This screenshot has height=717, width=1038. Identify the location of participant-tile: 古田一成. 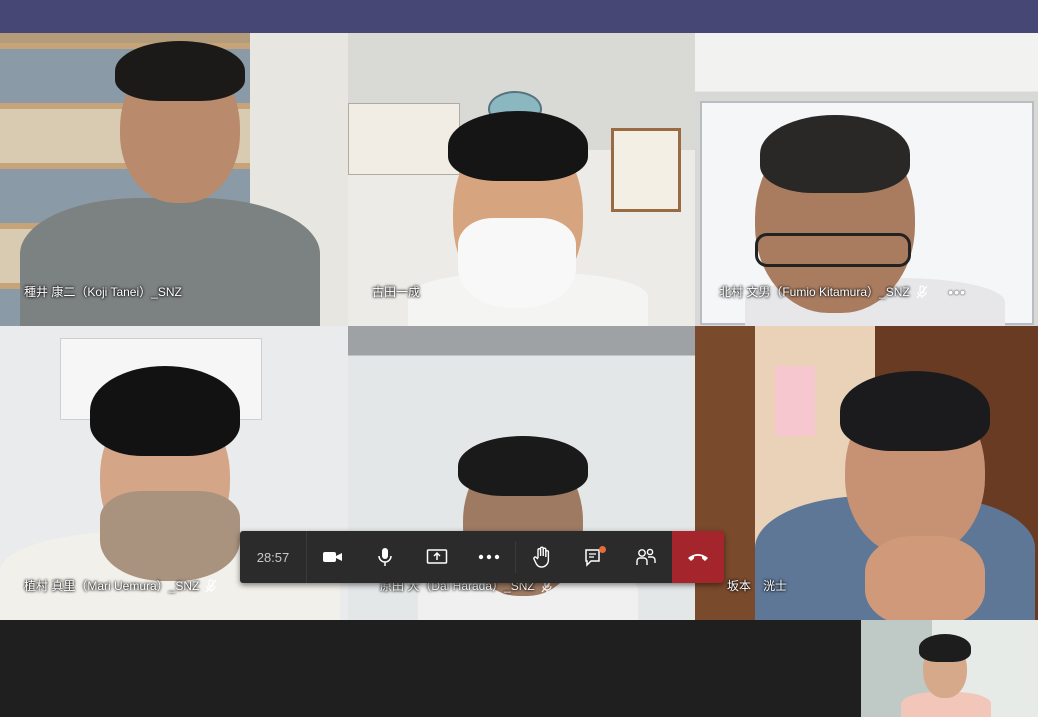
(521, 179).